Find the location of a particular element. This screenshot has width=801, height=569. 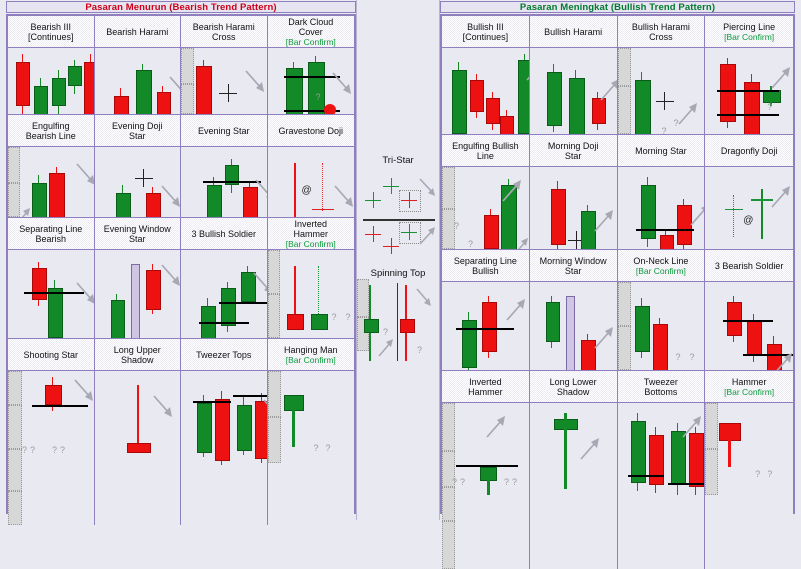

pattern-name-line2: Hammer is located at coordinates (310, 233).